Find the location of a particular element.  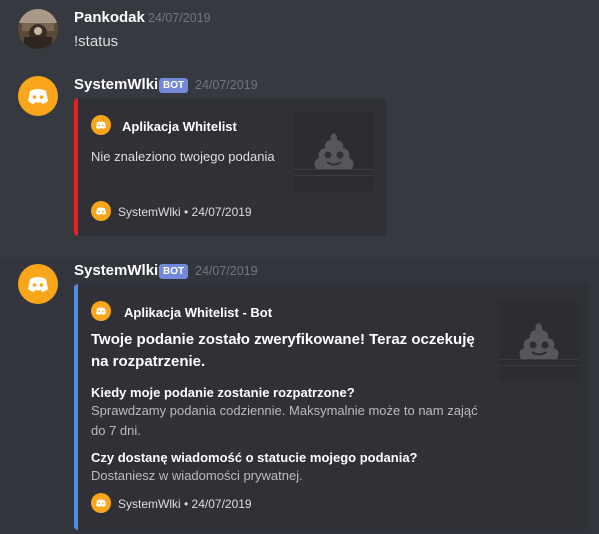

embed-author: Aplikacja Whitelist - Bot is located at coordinates (198, 312).